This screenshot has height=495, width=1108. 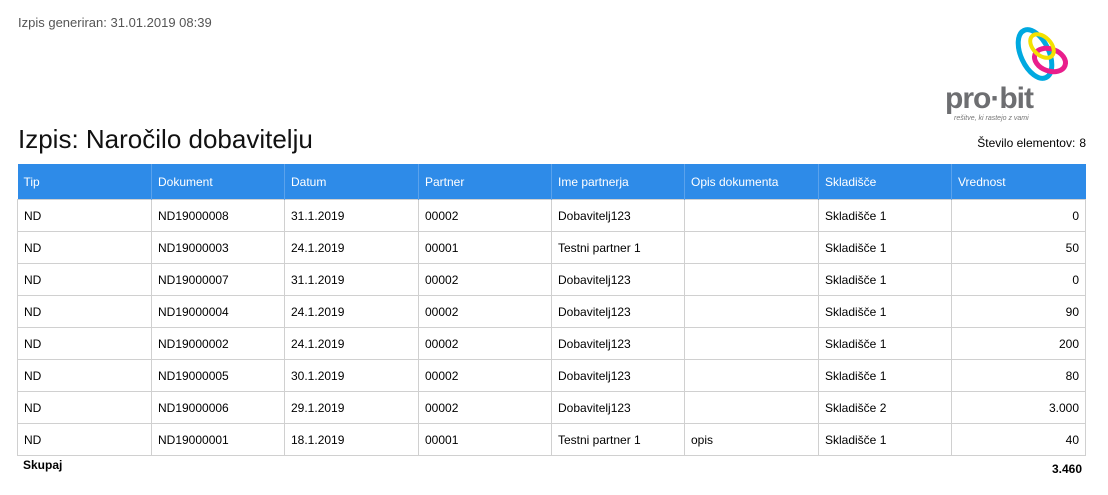 What do you see at coordinates (885, 407) in the screenshot?
I see `table-cell: Skladišče 2` at bounding box center [885, 407].